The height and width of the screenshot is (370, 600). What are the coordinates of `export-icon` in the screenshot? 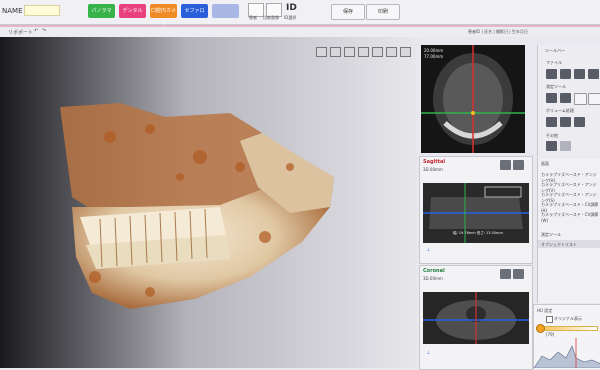 It's located at (579, 74).